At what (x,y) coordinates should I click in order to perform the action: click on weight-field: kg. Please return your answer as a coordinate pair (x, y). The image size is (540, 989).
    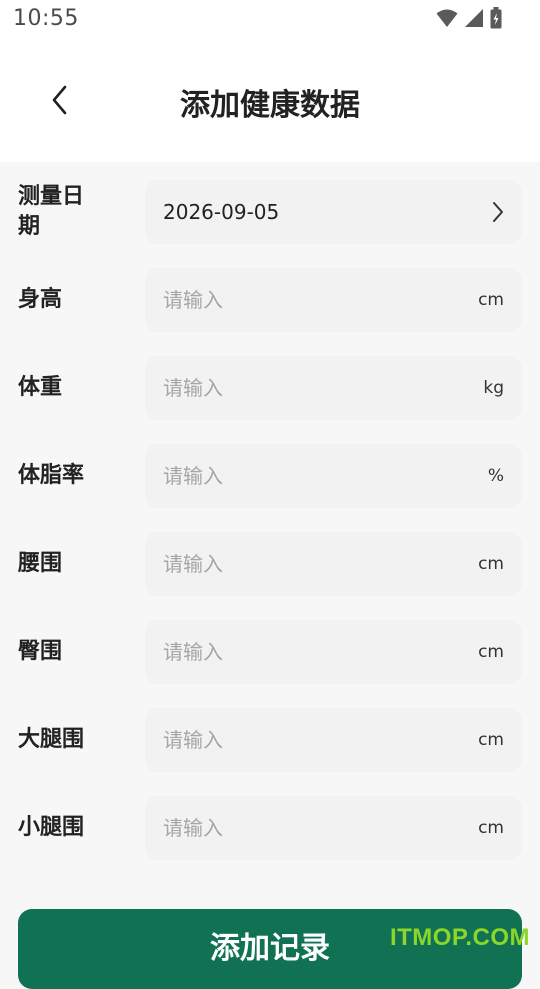
    Looking at the image, I should click on (333, 388).